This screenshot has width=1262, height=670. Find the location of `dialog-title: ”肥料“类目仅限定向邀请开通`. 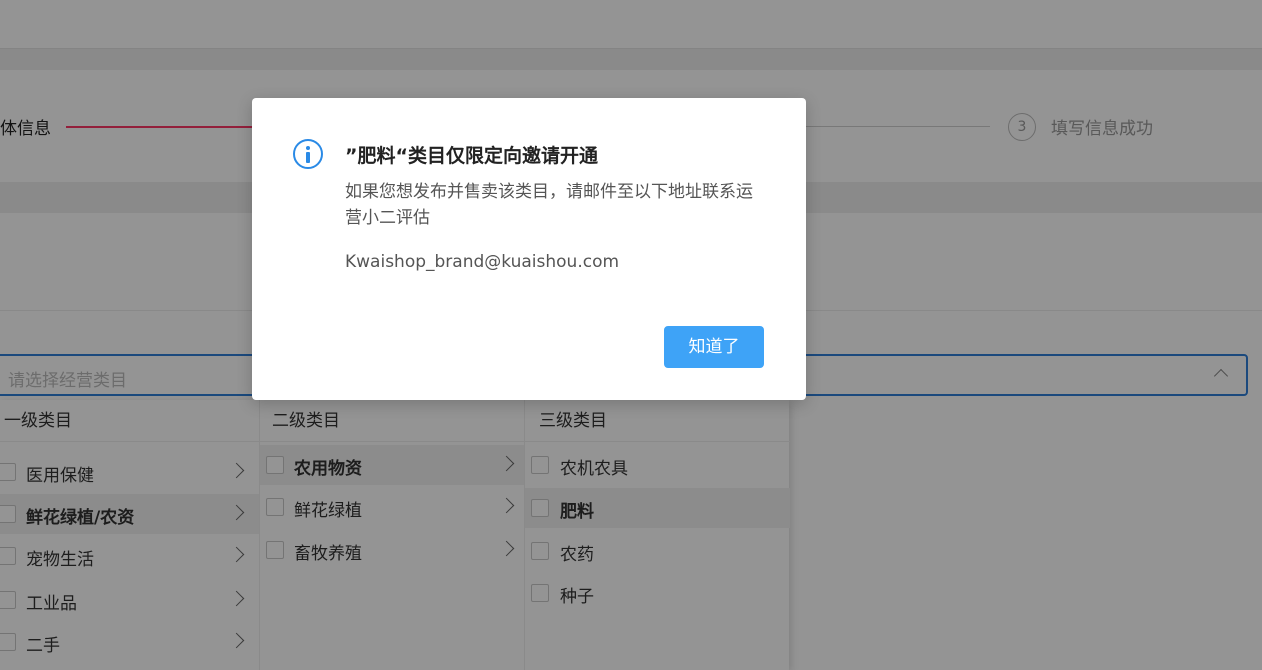

dialog-title: ”肥料“类目仅限定向邀请开通 is located at coordinates (471, 156).